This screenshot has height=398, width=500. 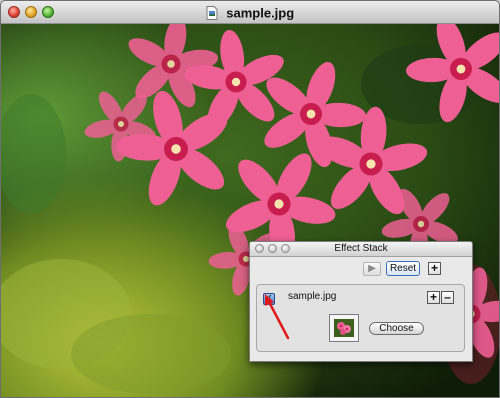 What do you see at coordinates (396, 328) in the screenshot?
I see `choose-button: Choose` at bounding box center [396, 328].